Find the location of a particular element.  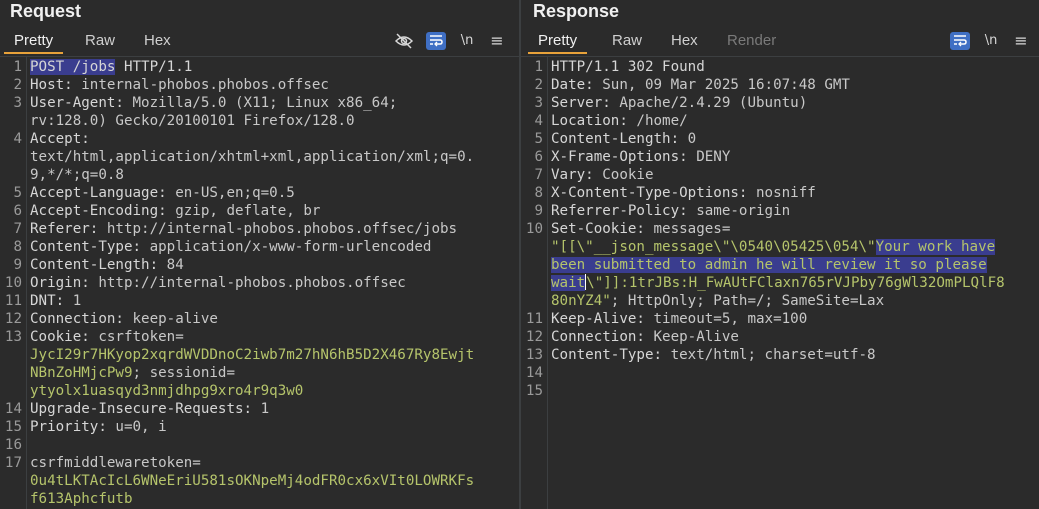

line-number: 6 is located at coordinates (538, 157).